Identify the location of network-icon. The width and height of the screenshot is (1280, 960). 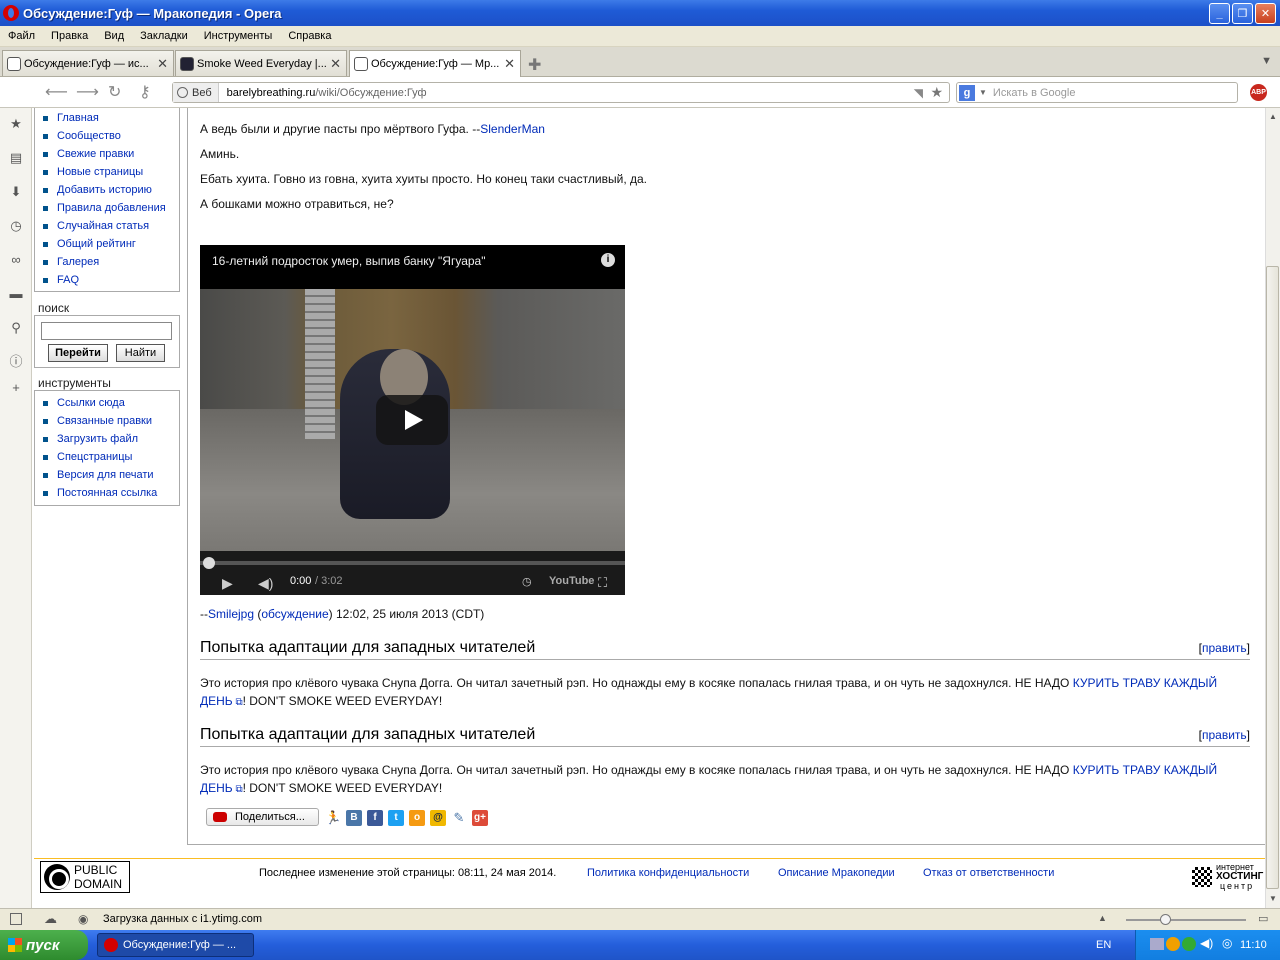
(1157, 944).